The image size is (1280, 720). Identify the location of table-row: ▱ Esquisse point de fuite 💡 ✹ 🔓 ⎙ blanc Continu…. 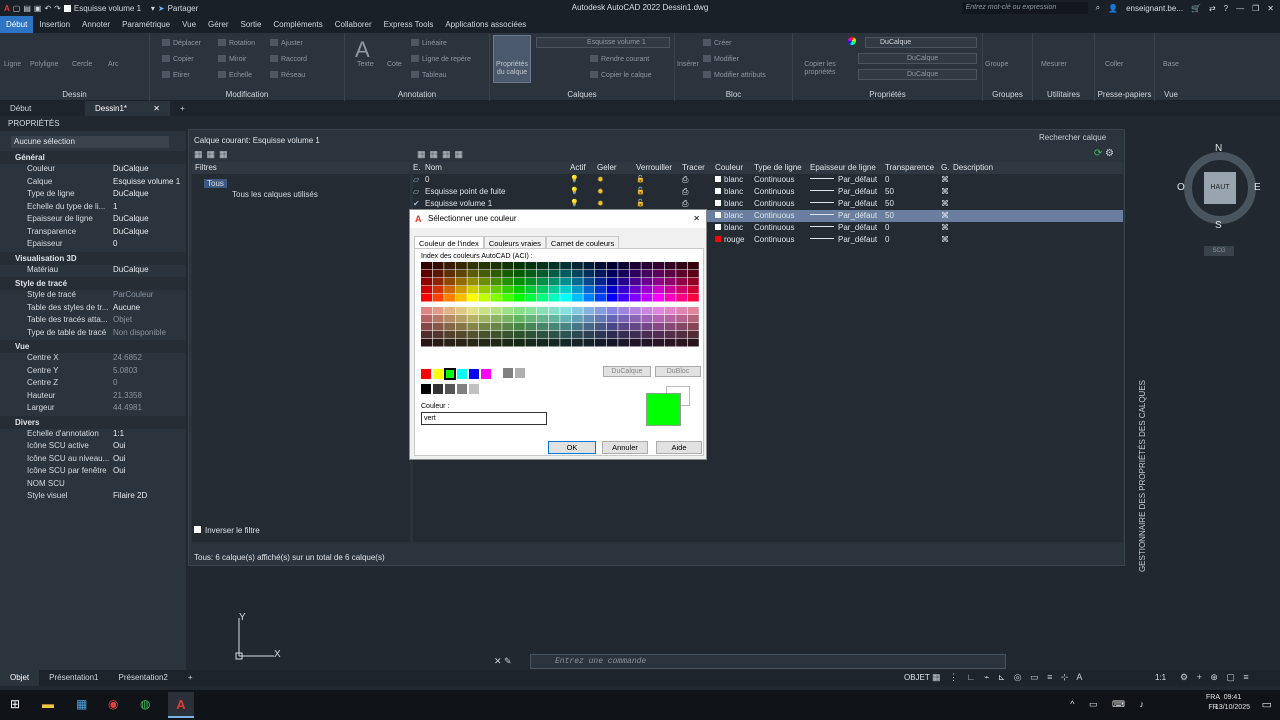
(768, 192).